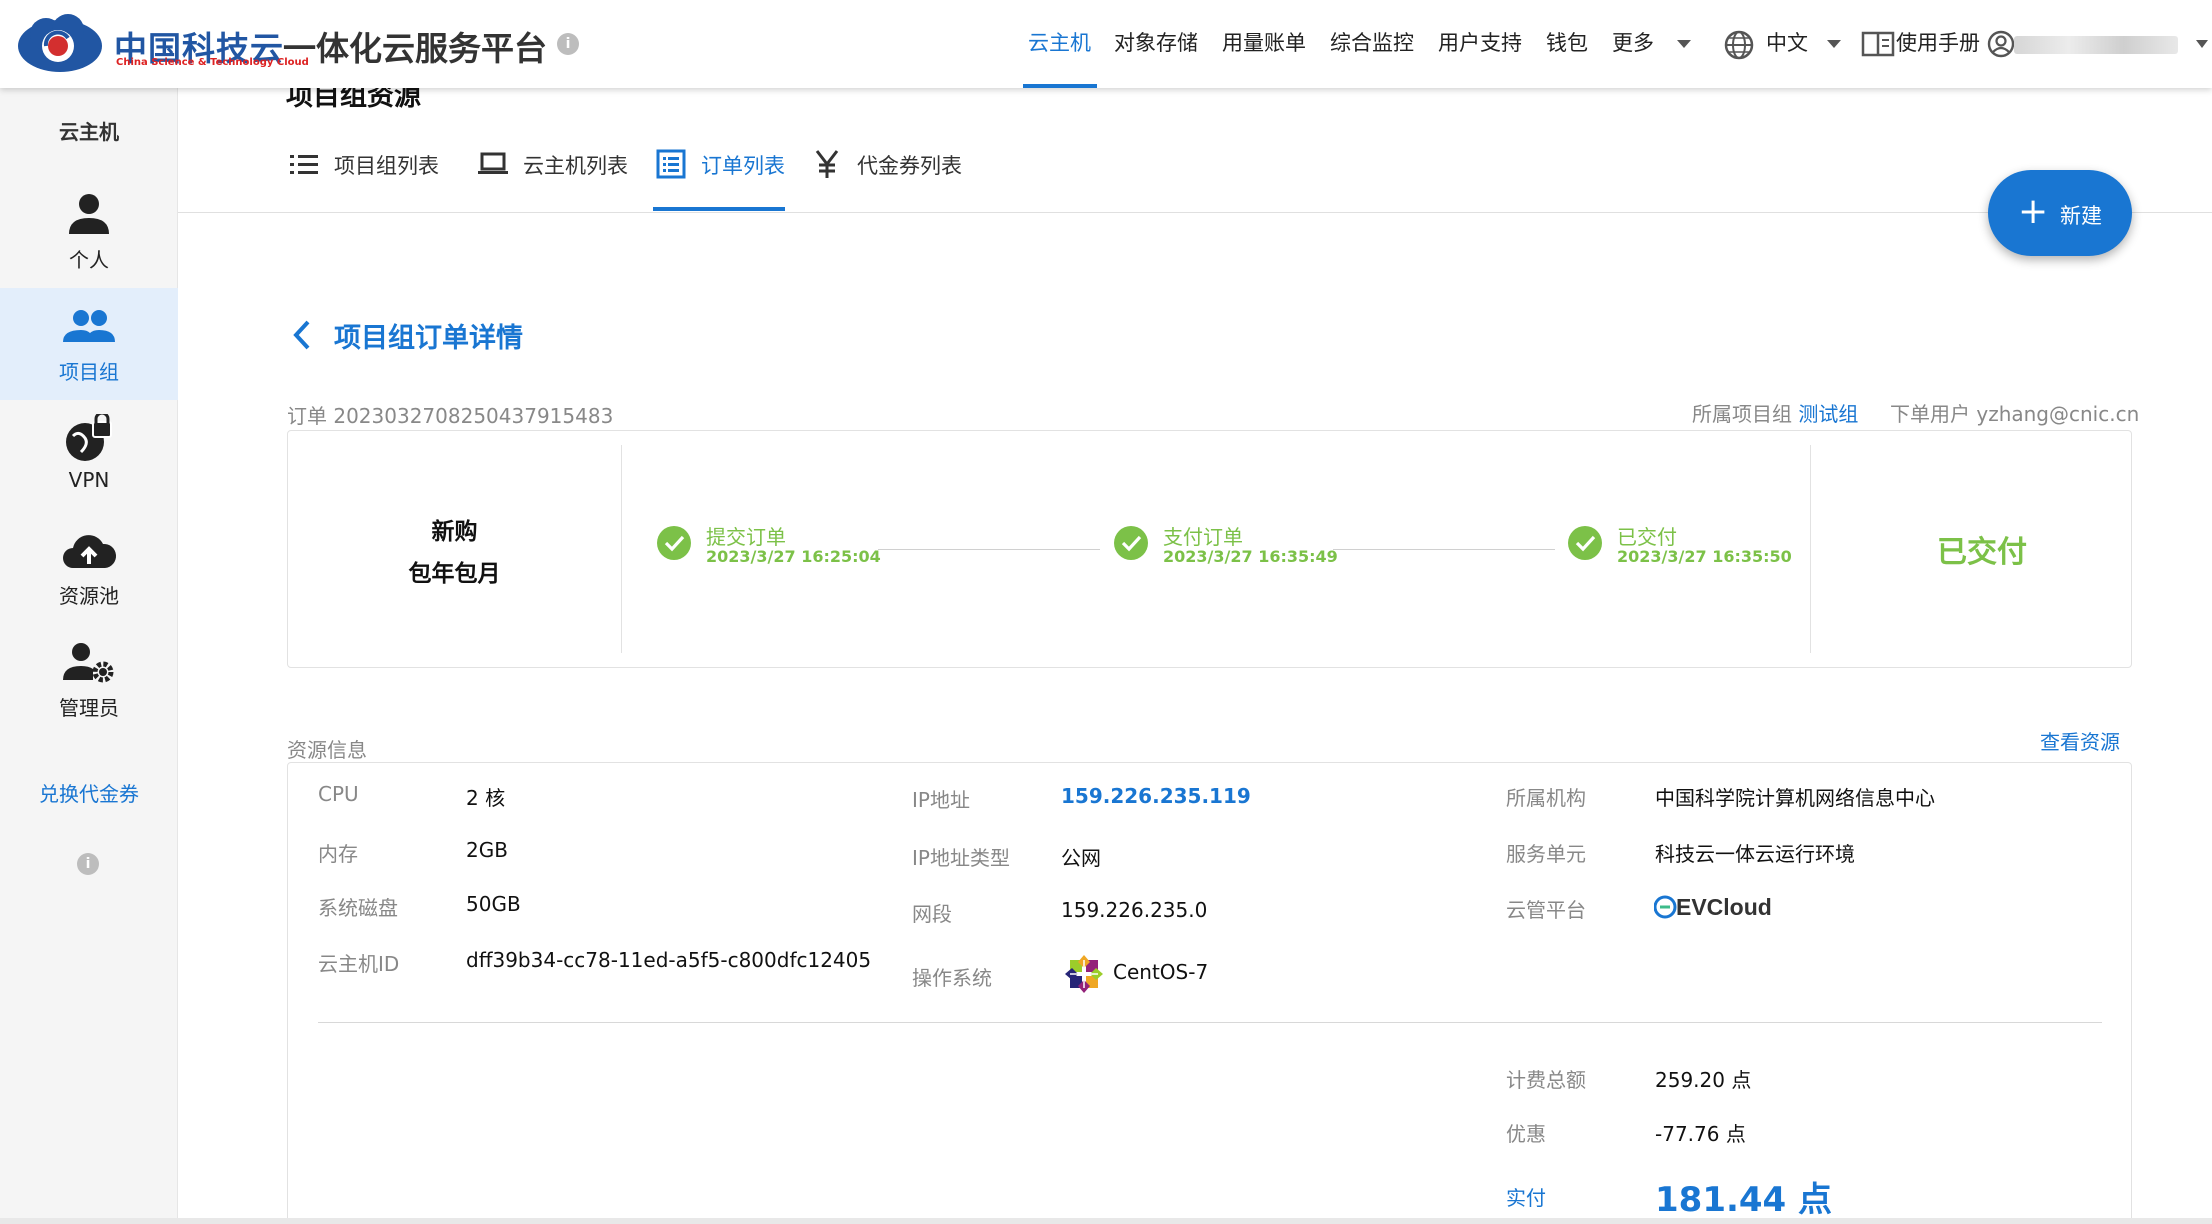  Describe the element at coordinates (1372, 44) in the screenshot. I see `nav-monitoring: 综合监控` at that location.